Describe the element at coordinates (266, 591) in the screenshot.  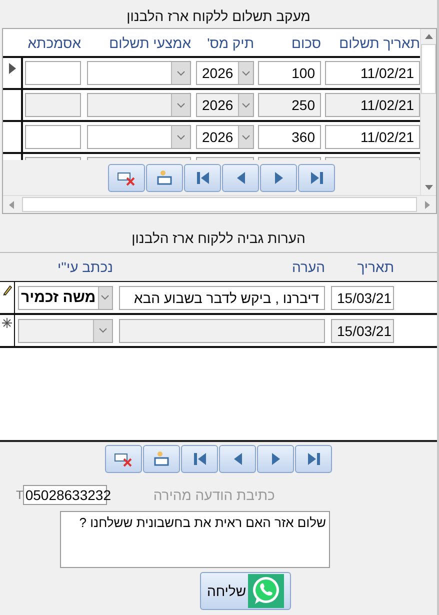
I see `chat-phone-icon` at that location.